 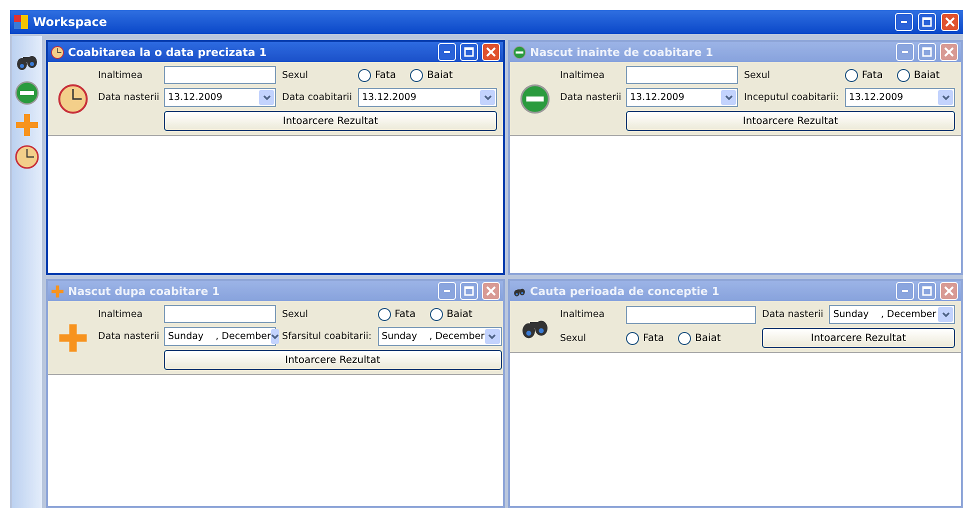 I want to click on field-label: Sfarsitul coabitarii:, so click(x=327, y=336).